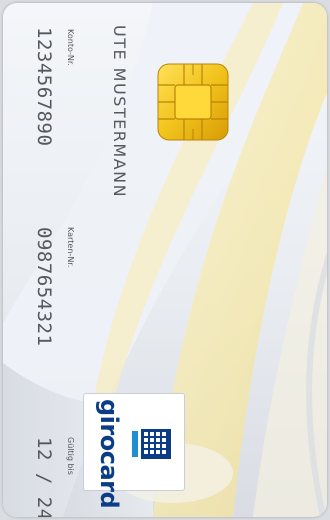  Describe the element at coordinates (70, 47) in the screenshot. I see `account-number-label: Konto-Nr.` at that location.